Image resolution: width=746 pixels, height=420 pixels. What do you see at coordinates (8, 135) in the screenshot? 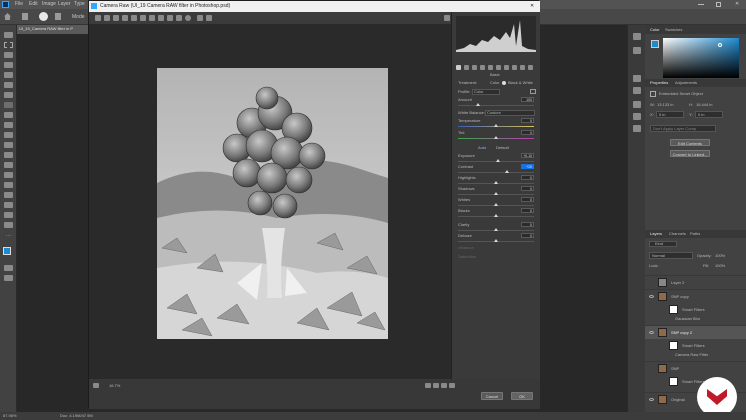
I see `eraser-tool-icon` at bounding box center [8, 135].